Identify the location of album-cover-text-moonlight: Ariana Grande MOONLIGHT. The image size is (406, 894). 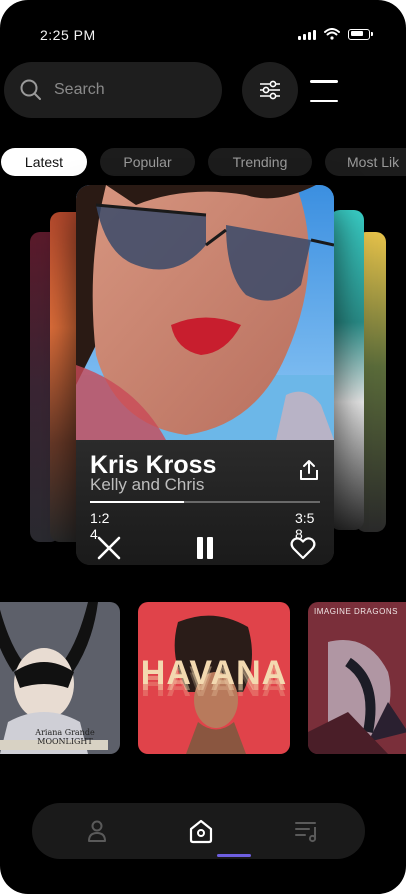
(65, 737).